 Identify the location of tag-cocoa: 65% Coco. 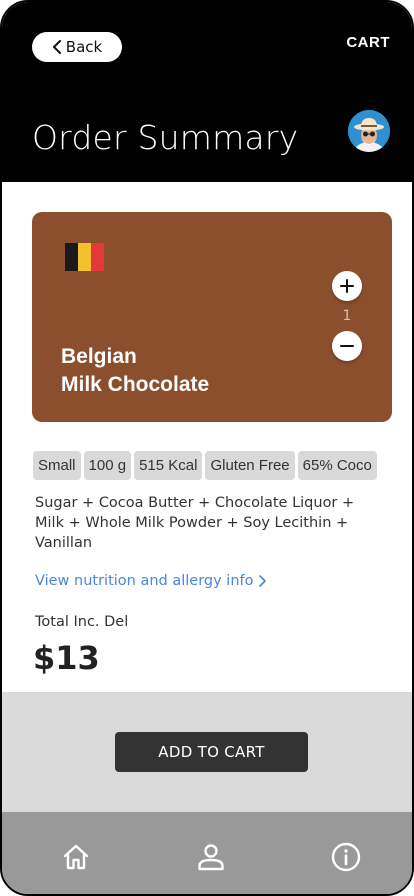
(337, 465).